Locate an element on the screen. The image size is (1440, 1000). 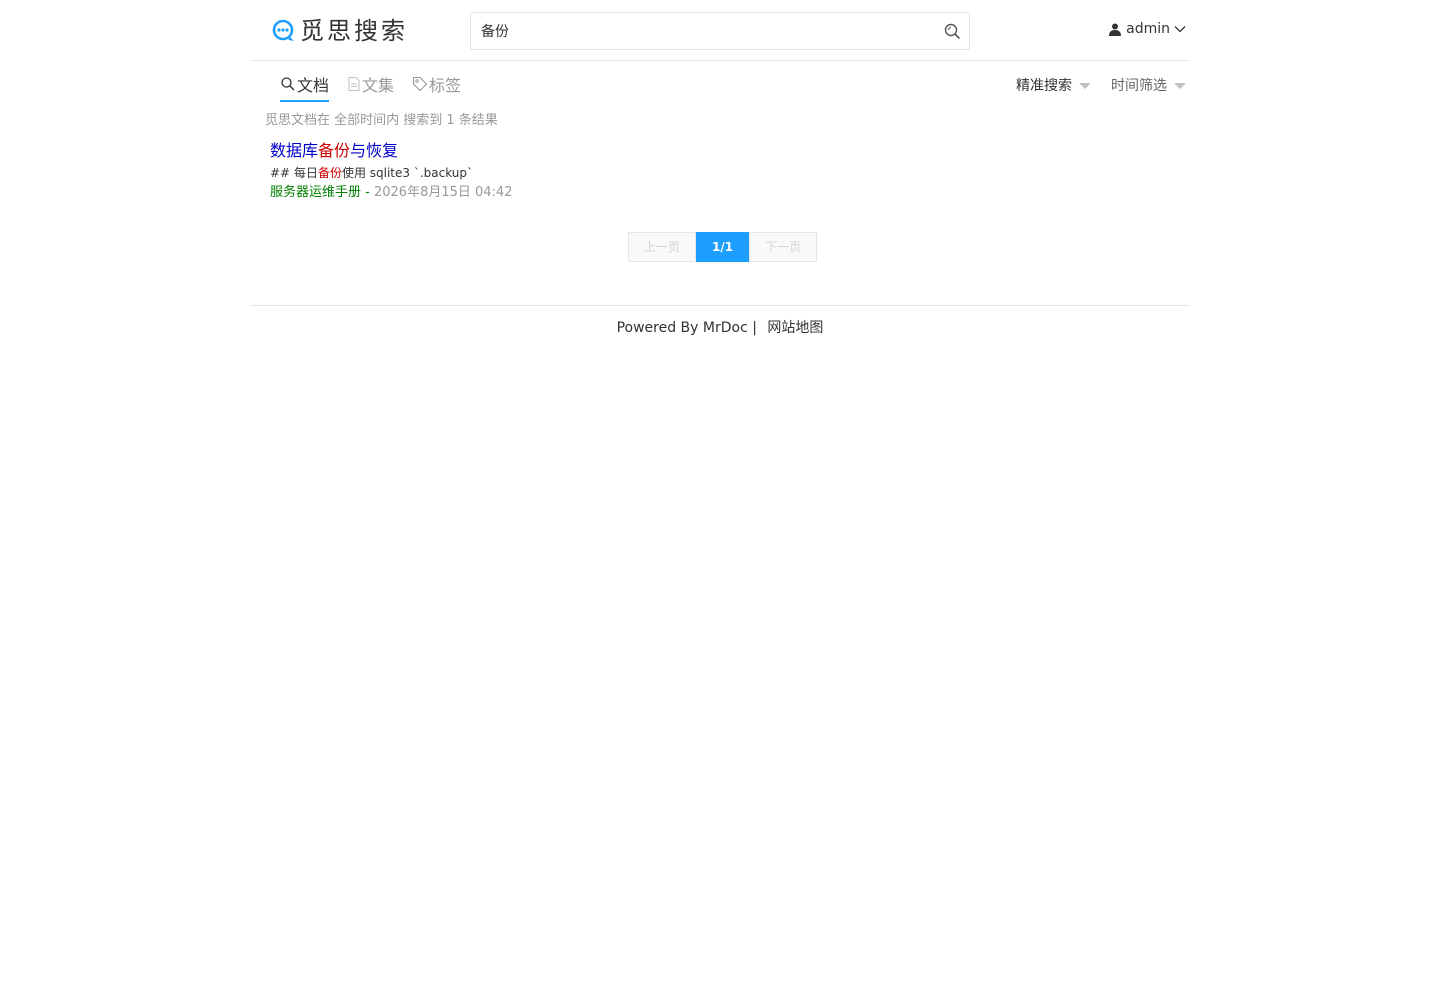
exact-search-label: 精准搜索 is located at coordinates (1044, 86).